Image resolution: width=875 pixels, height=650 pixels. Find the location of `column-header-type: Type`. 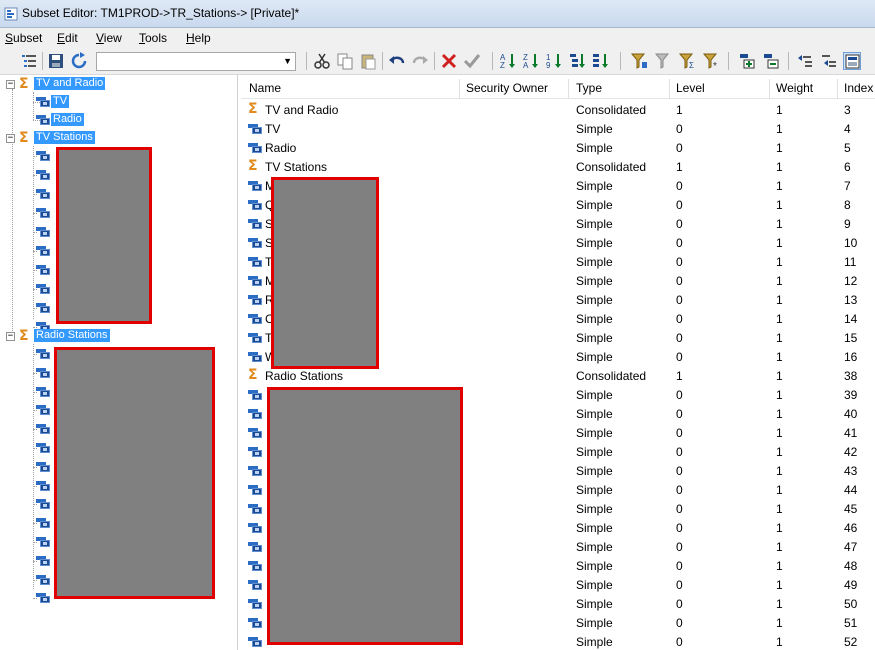

column-header-type: Type is located at coordinates (589, 89).